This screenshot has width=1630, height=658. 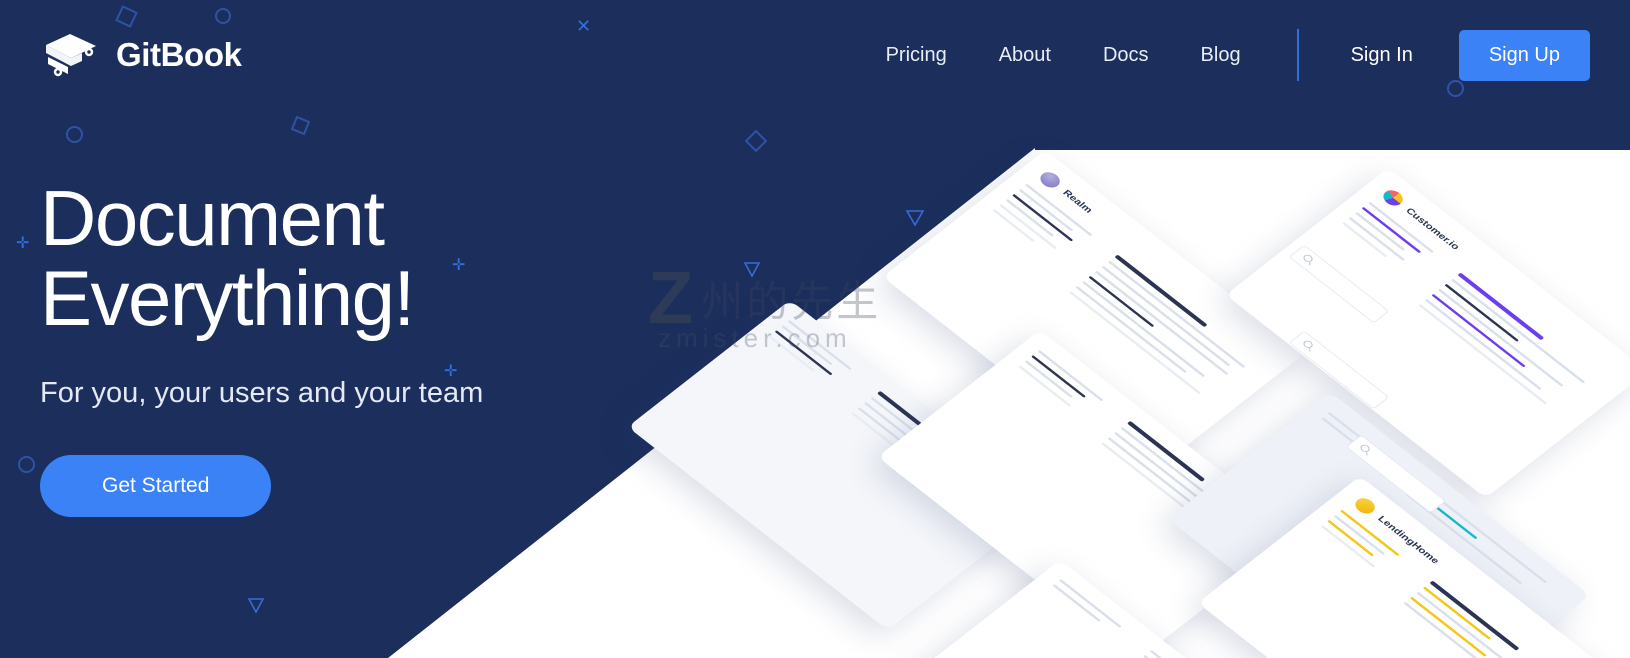 I want to click on gitbook-logo-icon, so click(x=71, y=55).